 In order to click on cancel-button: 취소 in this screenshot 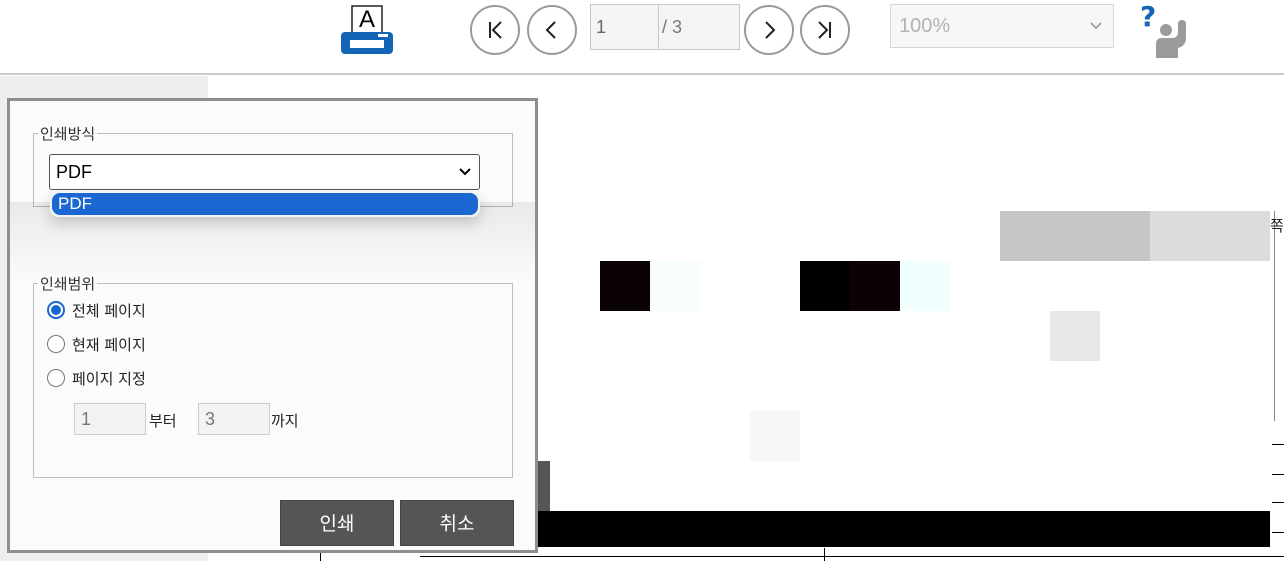, I will do `click(457, 523)`.